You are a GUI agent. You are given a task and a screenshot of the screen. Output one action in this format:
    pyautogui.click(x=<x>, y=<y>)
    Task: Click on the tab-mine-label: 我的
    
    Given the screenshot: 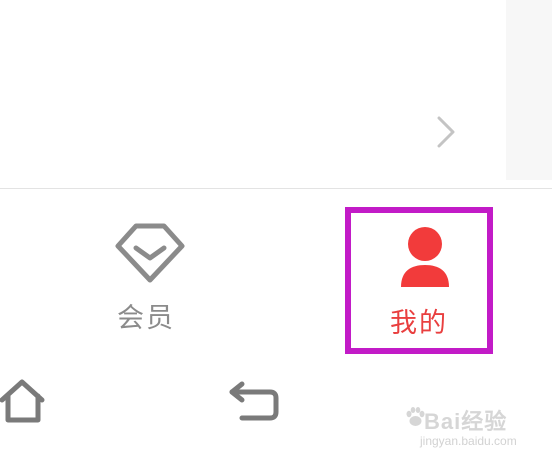 What is the action you would take?
    pyautogui.click(x=419, y=323)
    